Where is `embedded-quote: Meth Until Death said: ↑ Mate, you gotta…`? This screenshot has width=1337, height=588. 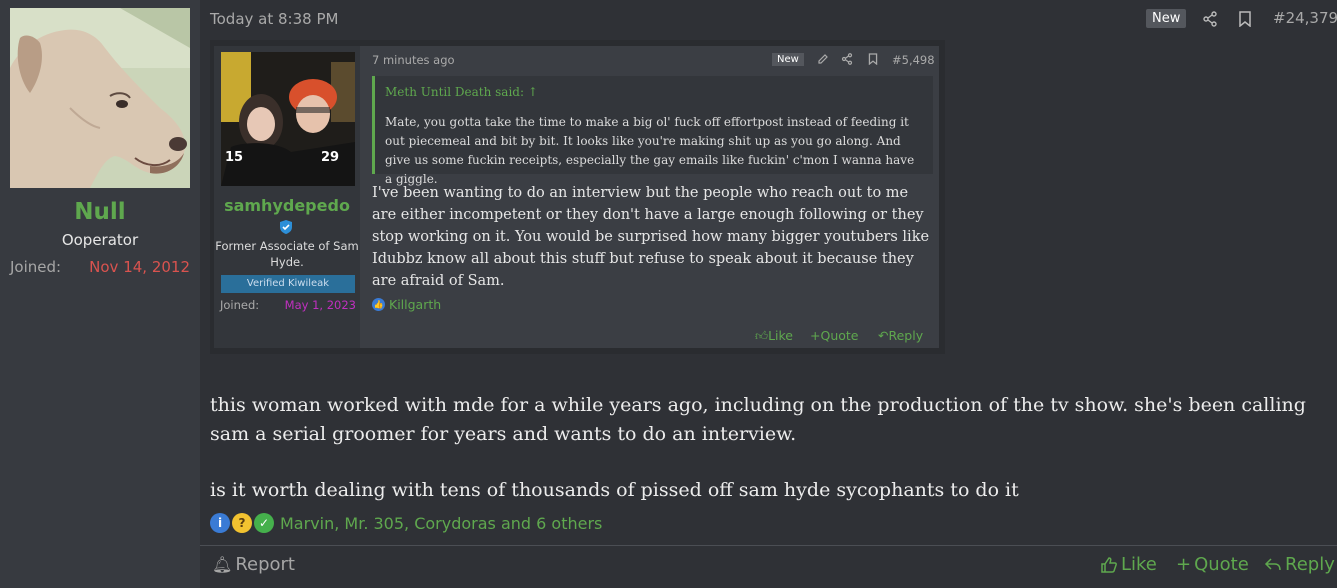 embedded-quote: Meth Until Death said: ↑ Mate, you gotta… is located at coordinates (652, 131).